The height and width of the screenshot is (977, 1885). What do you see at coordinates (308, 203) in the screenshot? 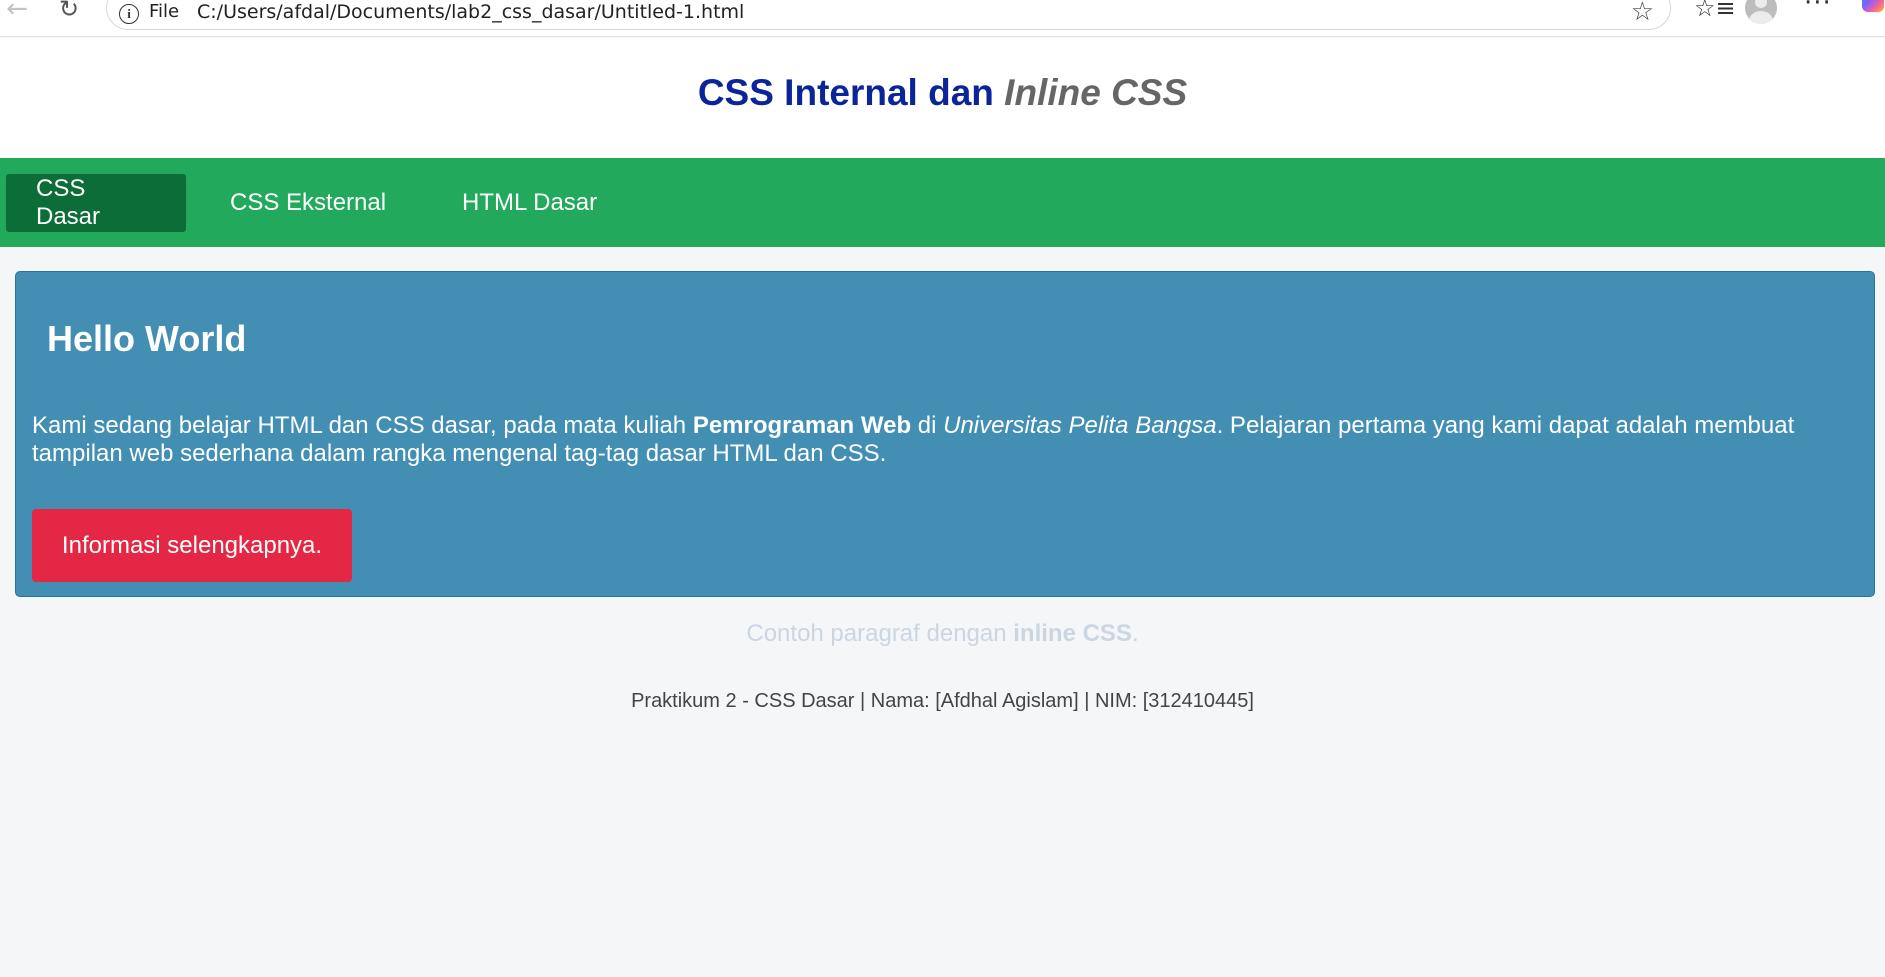
I see `nav-link-css-eksternal: CSS Eksternal` at bounding box center [308, 203].